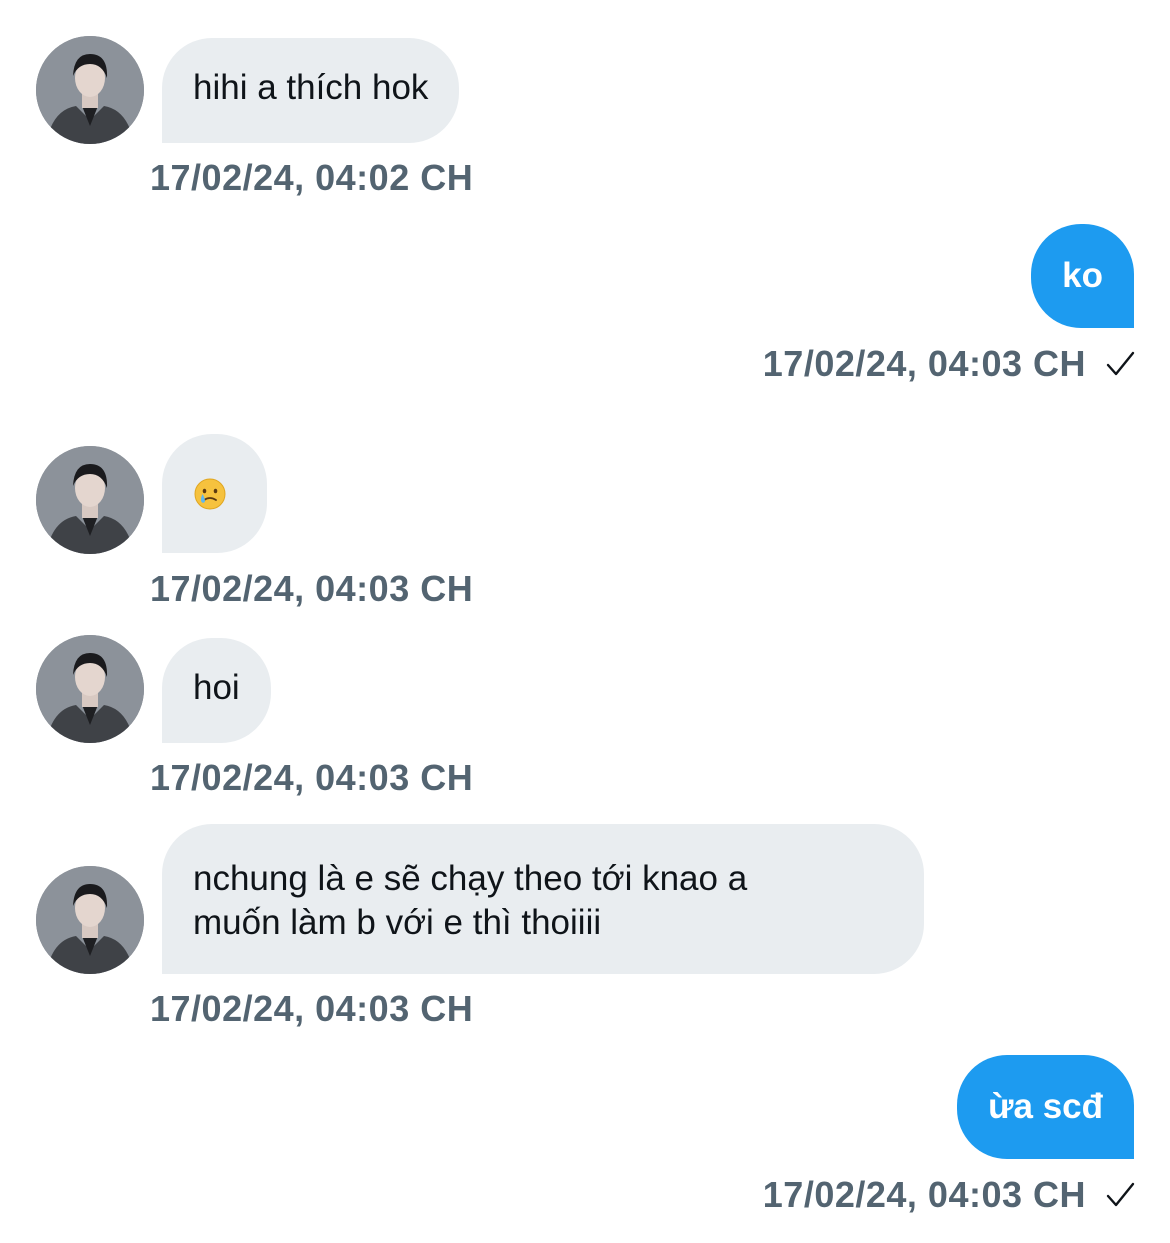 Image resolution: width=1170 pixels, height=1243 pixels. I want to click on message-text: ừa scđ, so click(1045, 1106).